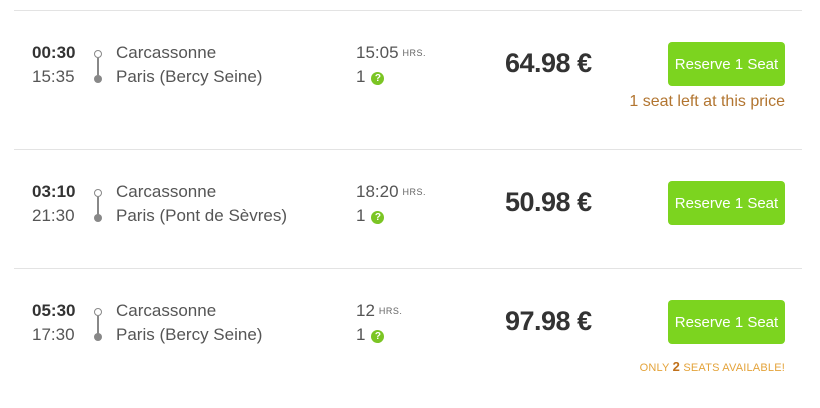  I want to click on trip-price: 50.98 €, so click(548, 202).